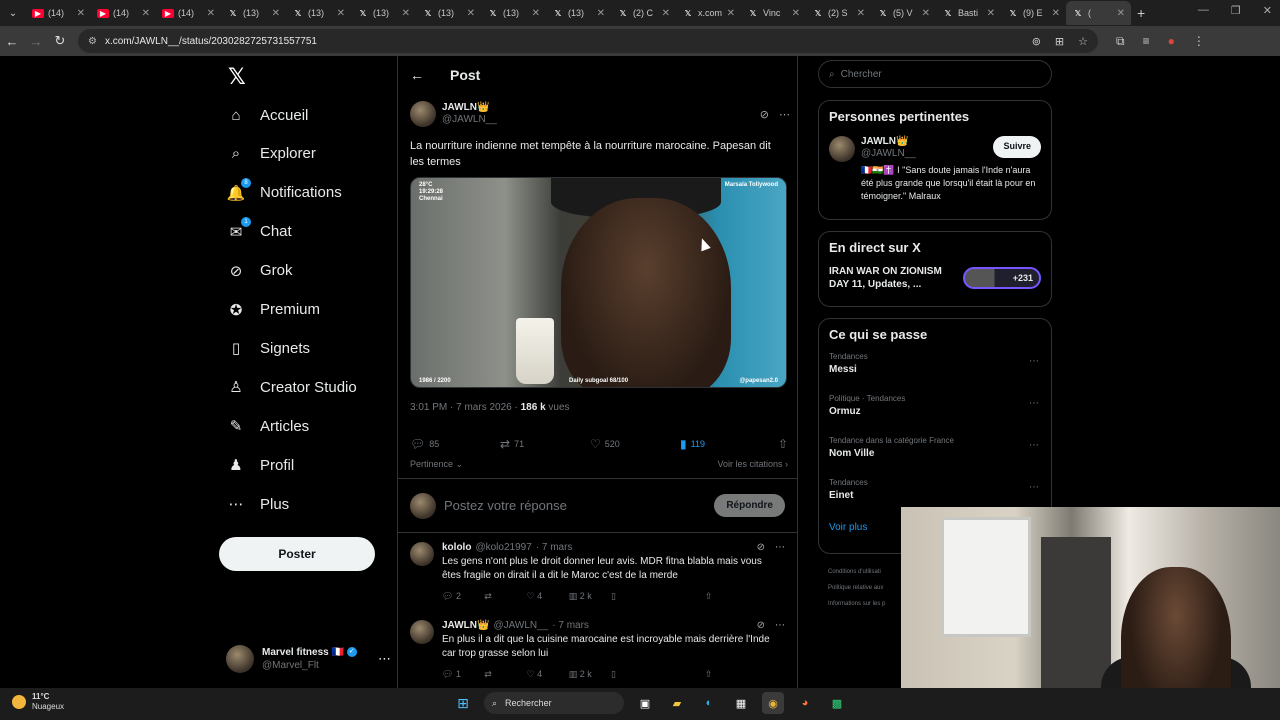 This screenshot has width=1280, height=720. I want to click on browser-tab: 𝕏 Basti ✕, so click(968, 13).